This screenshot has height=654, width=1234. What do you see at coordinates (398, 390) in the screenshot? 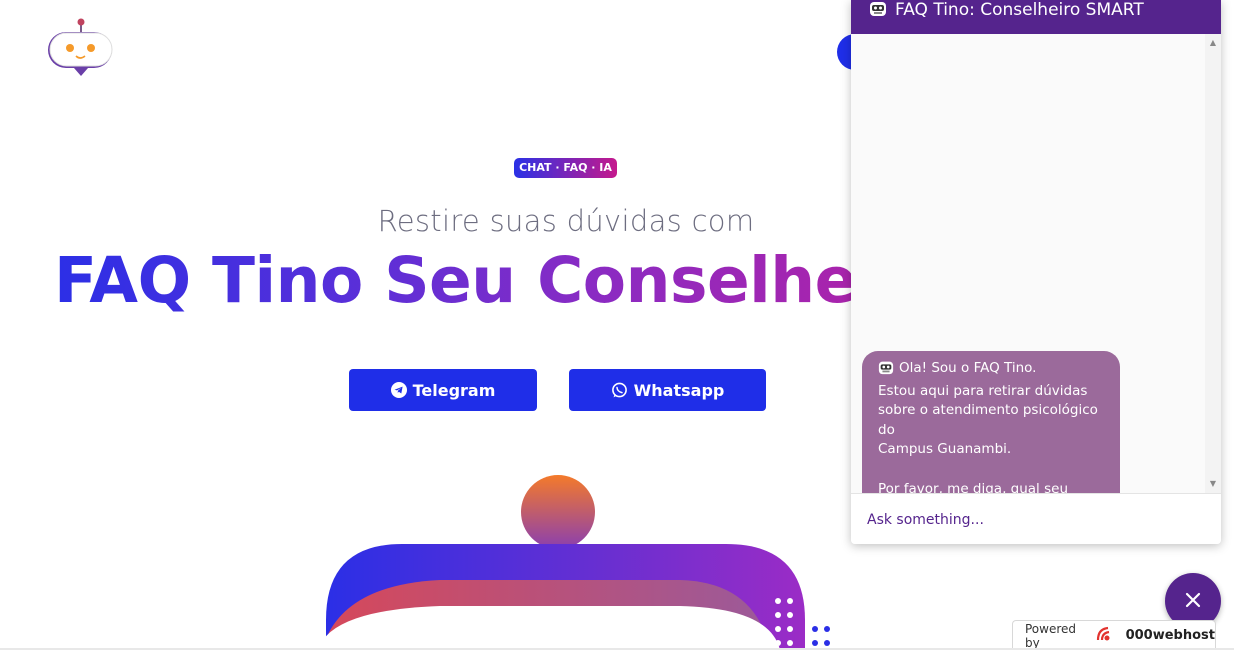
I see `telegram-icon` at bounding box center [398, 390].